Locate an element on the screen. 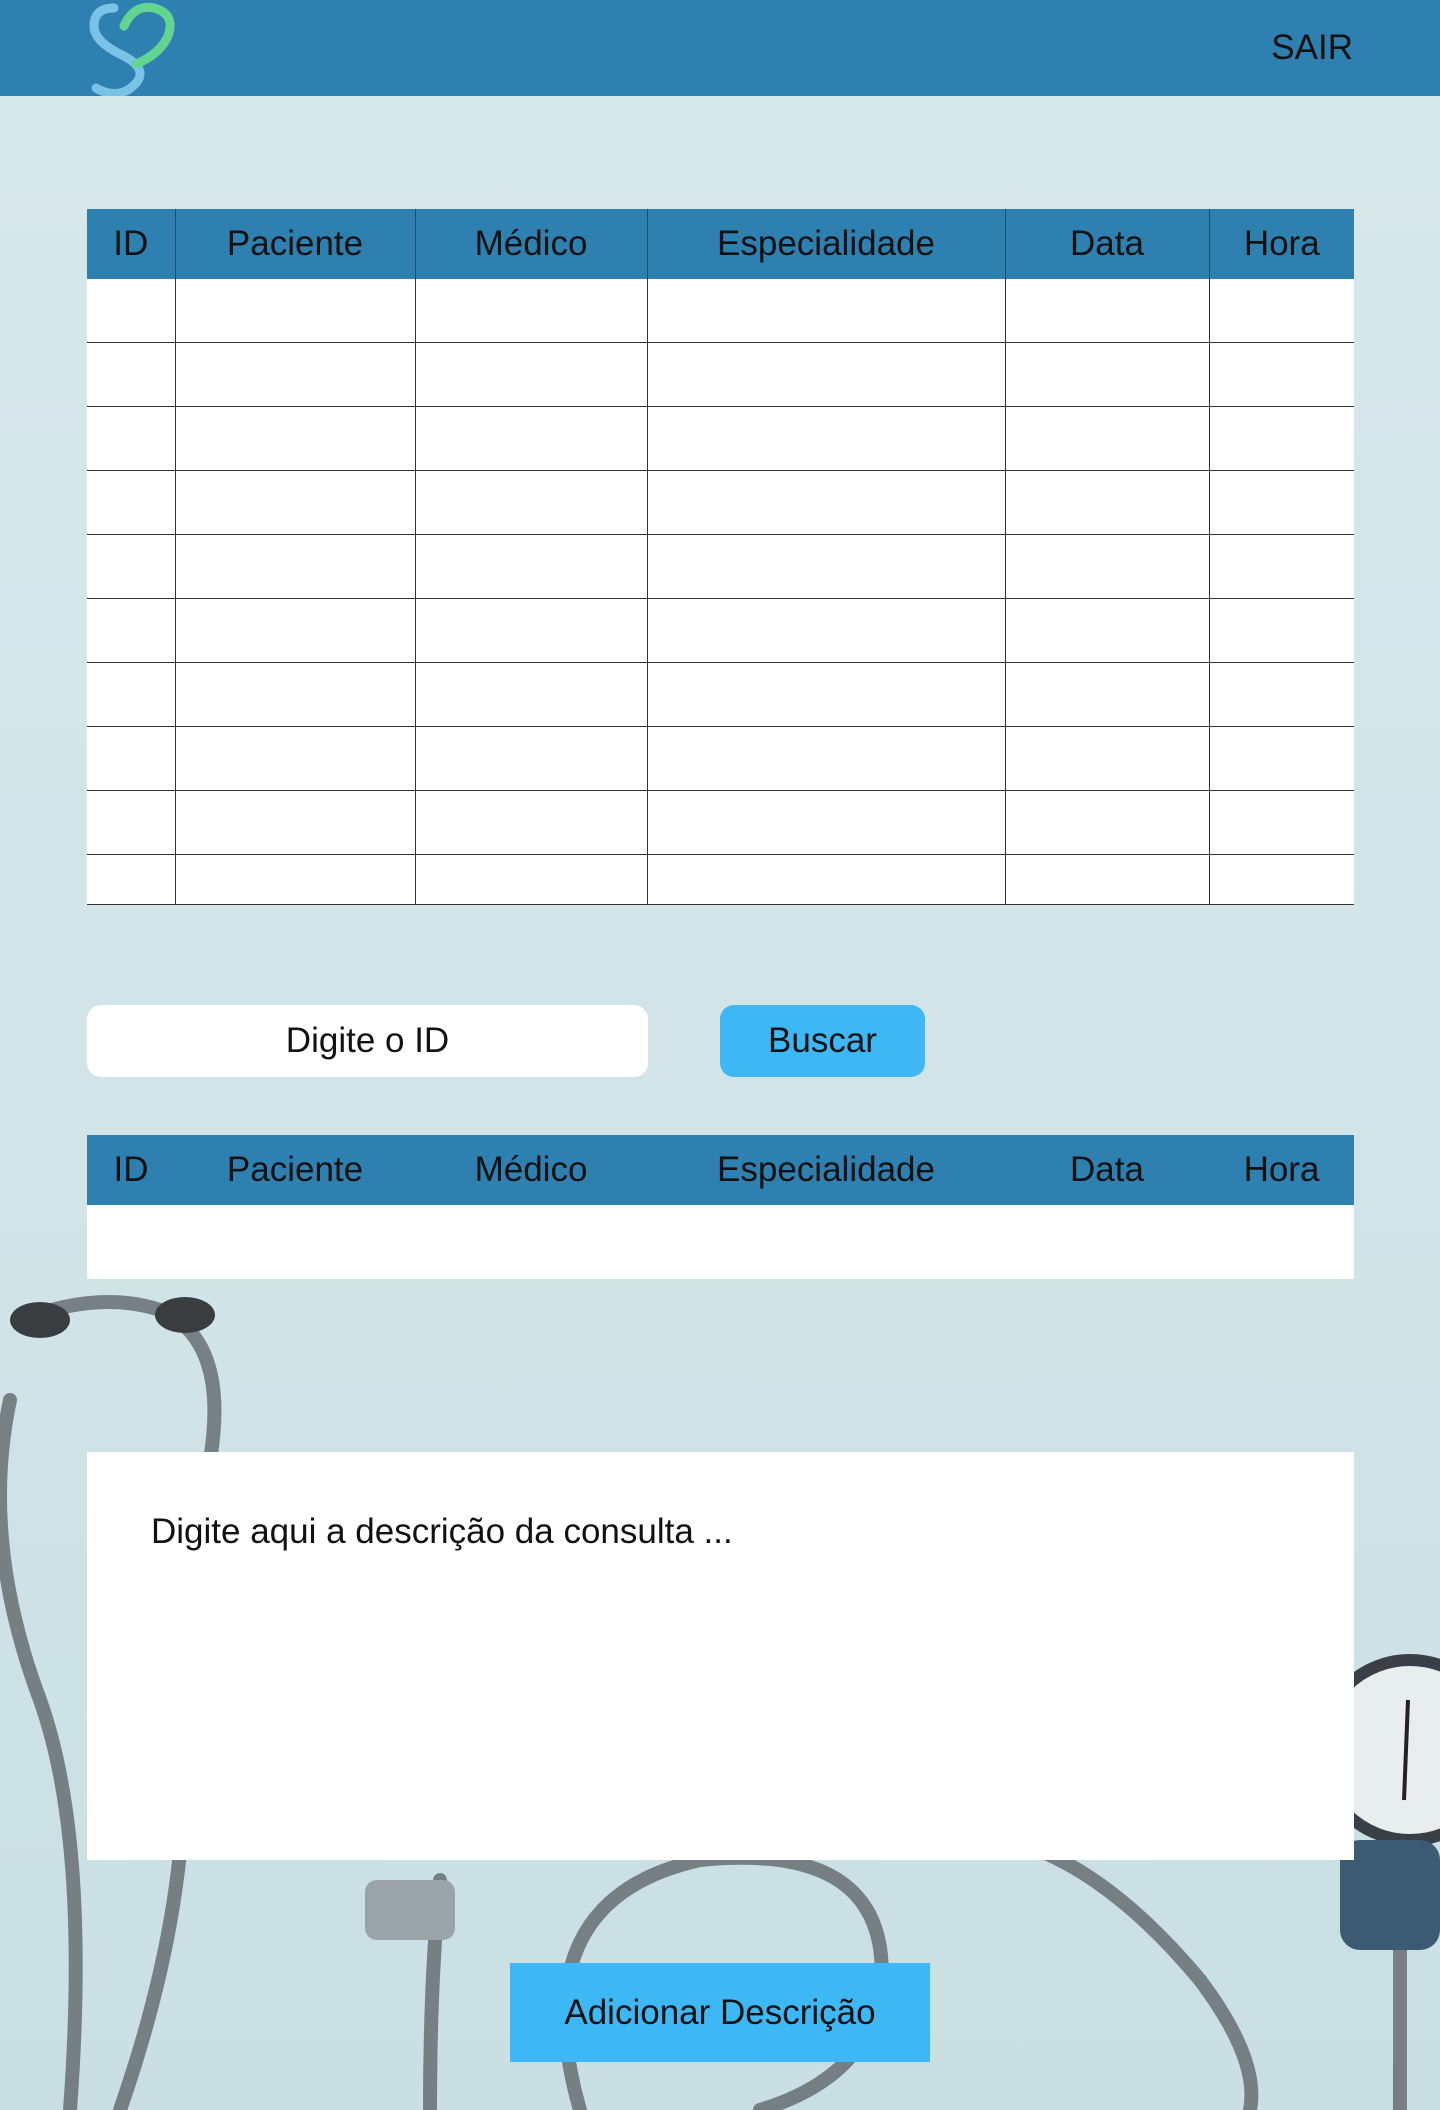 The height and width of the screenshot is (2110, 1440). id-search-input is located at coordinates (367, 1041).